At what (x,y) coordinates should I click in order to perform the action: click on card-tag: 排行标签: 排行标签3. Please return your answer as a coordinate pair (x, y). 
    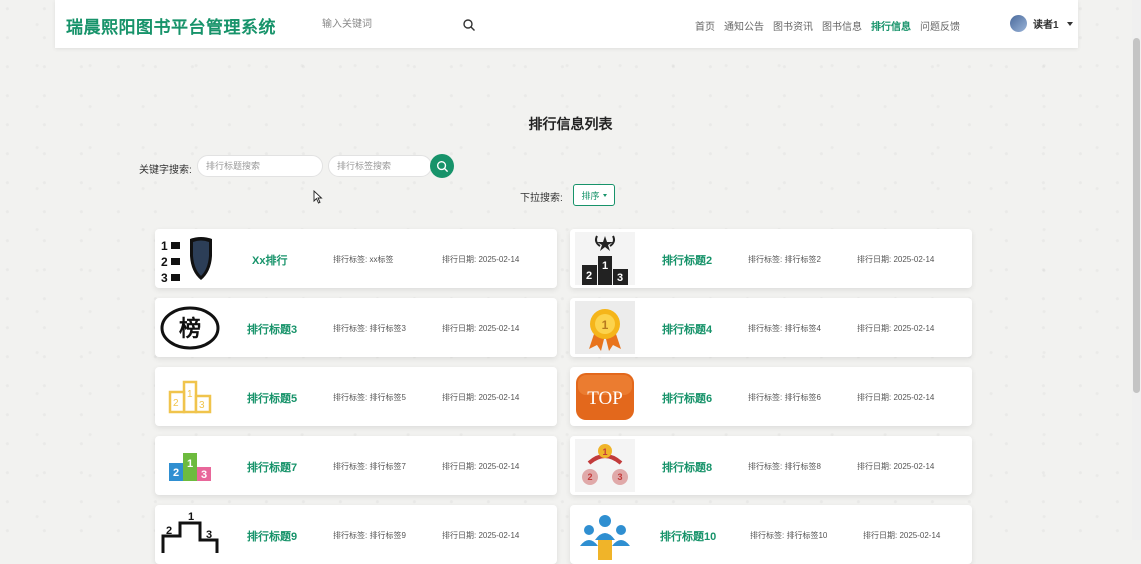
    Looking at the image, I should click on (369, 328).